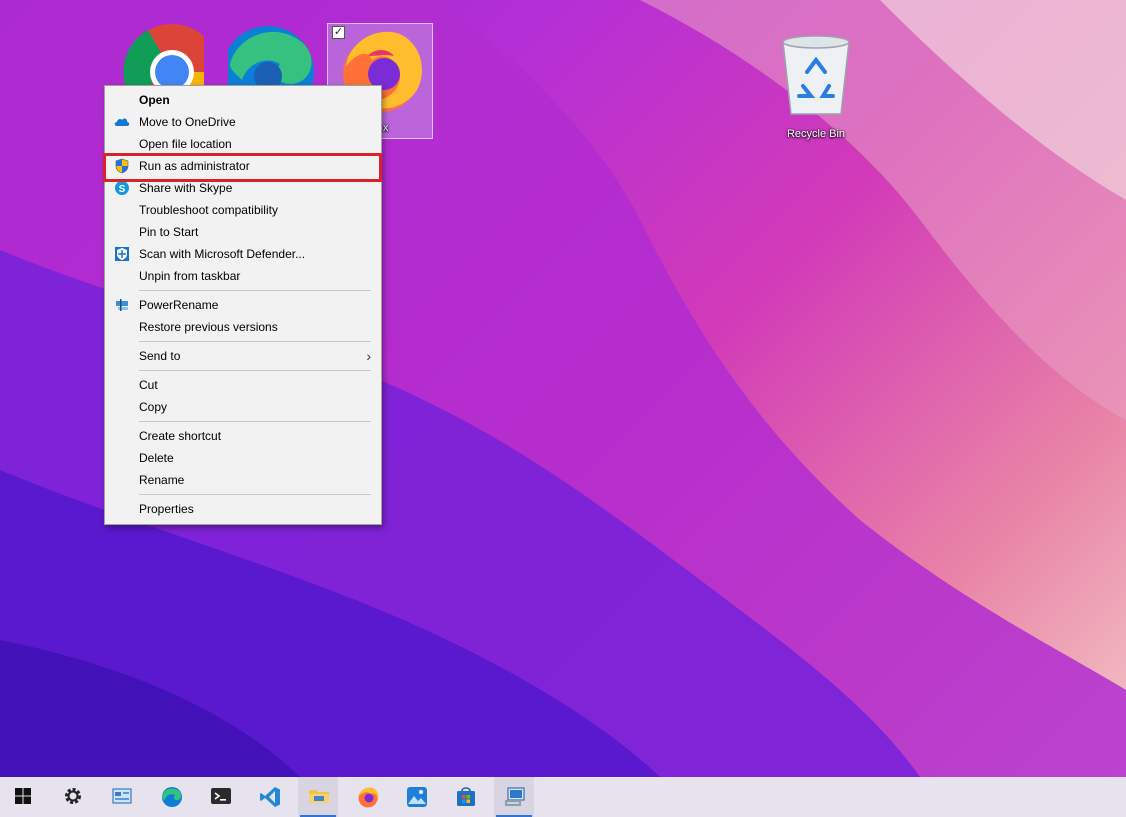  I want to click on taskbar-file-explorer-button, so click(318, 797).